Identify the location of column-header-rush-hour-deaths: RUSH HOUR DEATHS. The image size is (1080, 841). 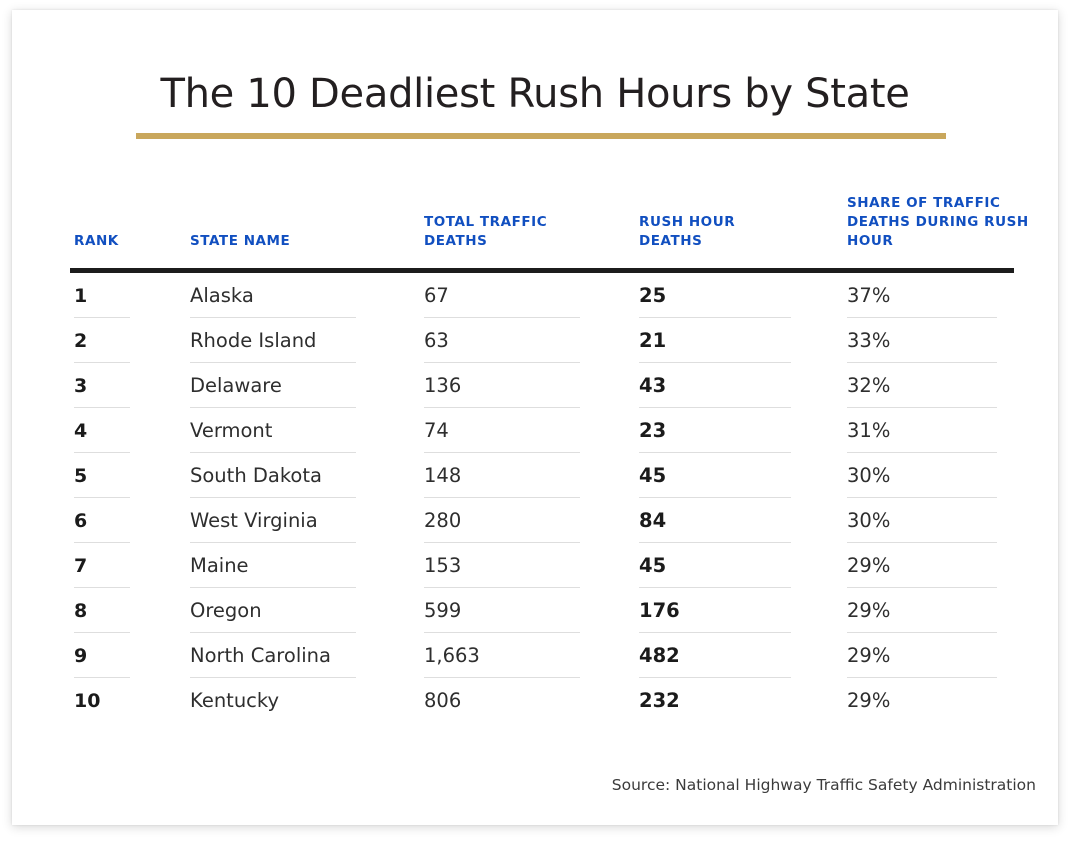
(687, 231).